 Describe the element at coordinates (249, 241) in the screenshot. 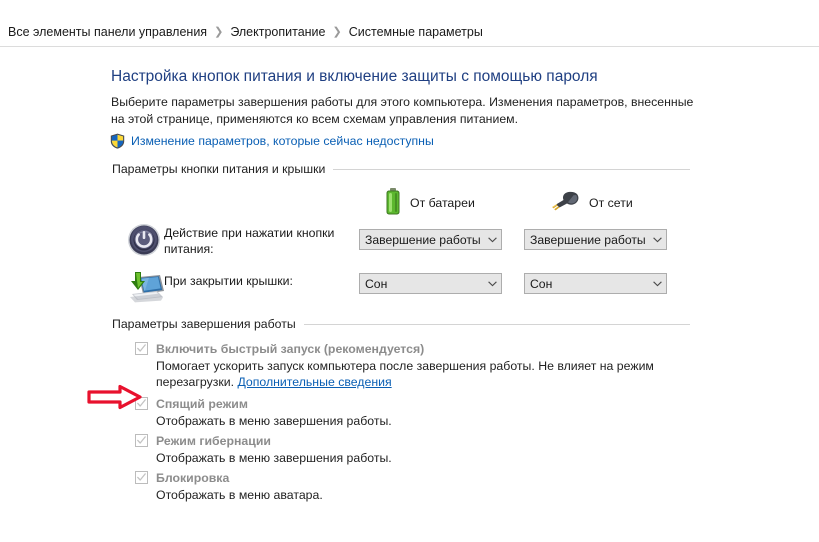

I see `power-button-action-label: Действие при нажатии кнопки питания:` at that location.